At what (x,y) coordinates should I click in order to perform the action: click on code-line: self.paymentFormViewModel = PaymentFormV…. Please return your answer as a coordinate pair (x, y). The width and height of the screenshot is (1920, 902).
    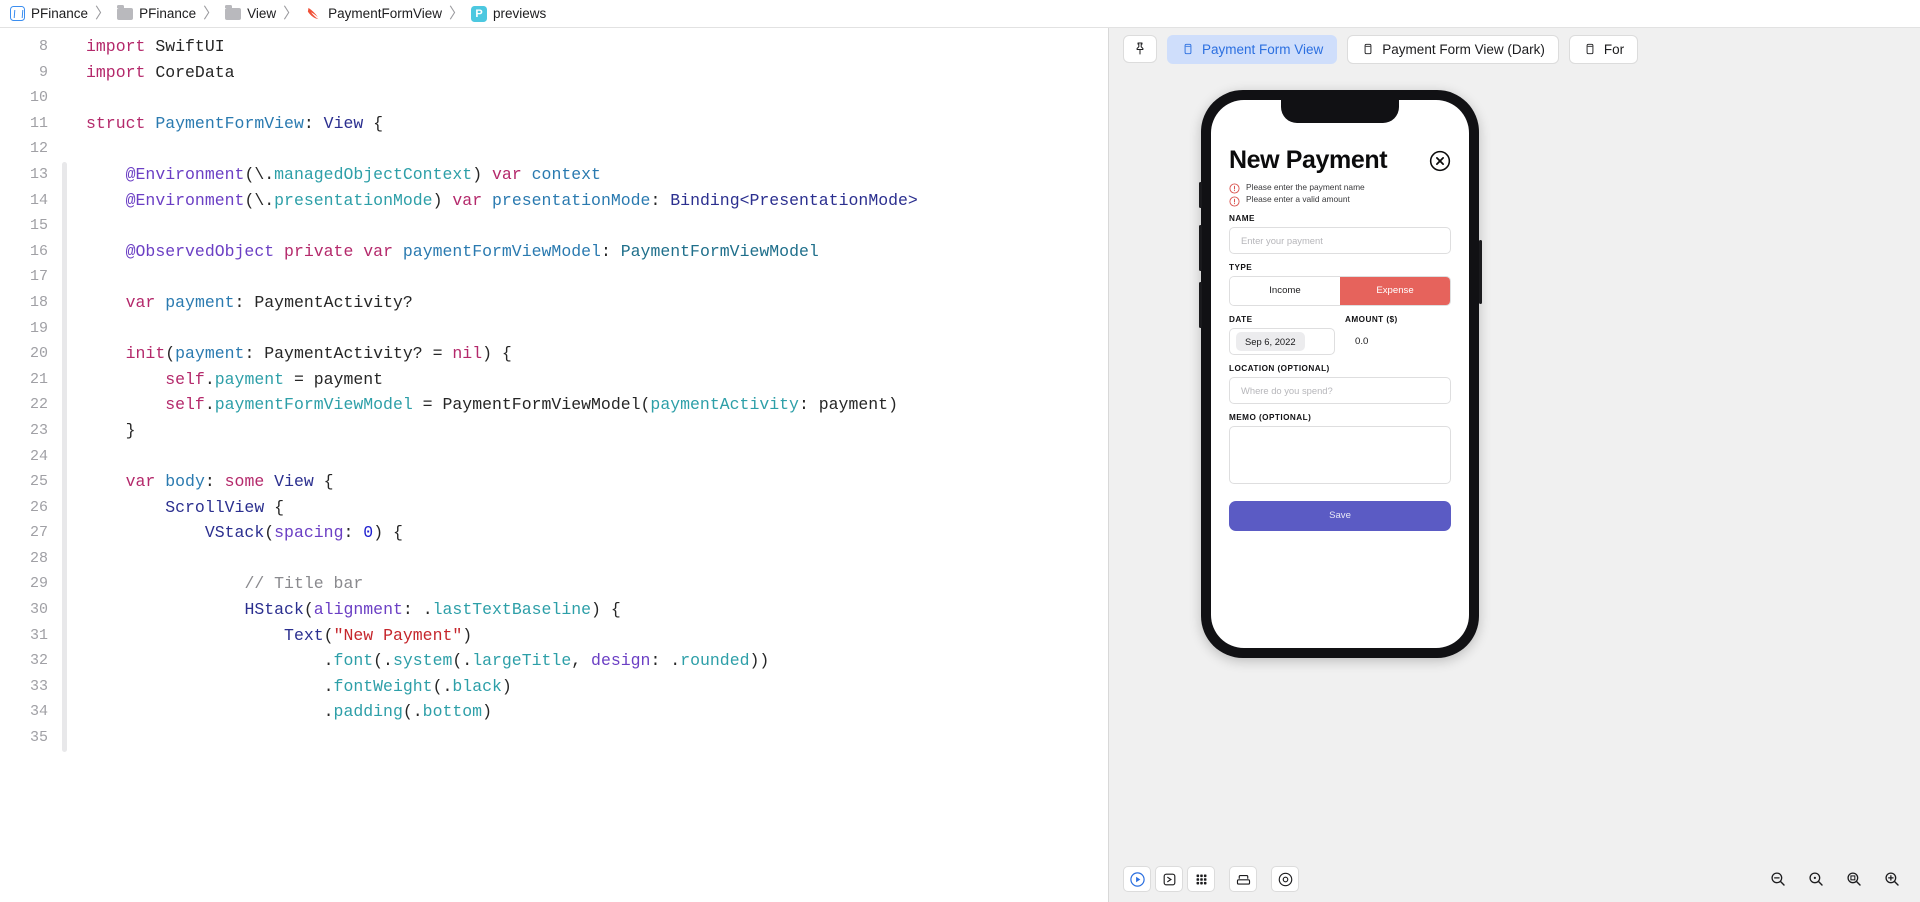
    Looking at the image, I should click on (597, 405).